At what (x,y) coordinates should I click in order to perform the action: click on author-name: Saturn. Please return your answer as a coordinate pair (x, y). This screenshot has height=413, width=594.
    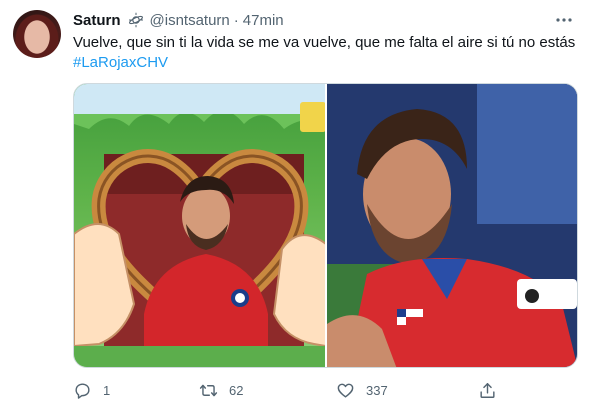
    Looking at the image, I should click on (97, 20).